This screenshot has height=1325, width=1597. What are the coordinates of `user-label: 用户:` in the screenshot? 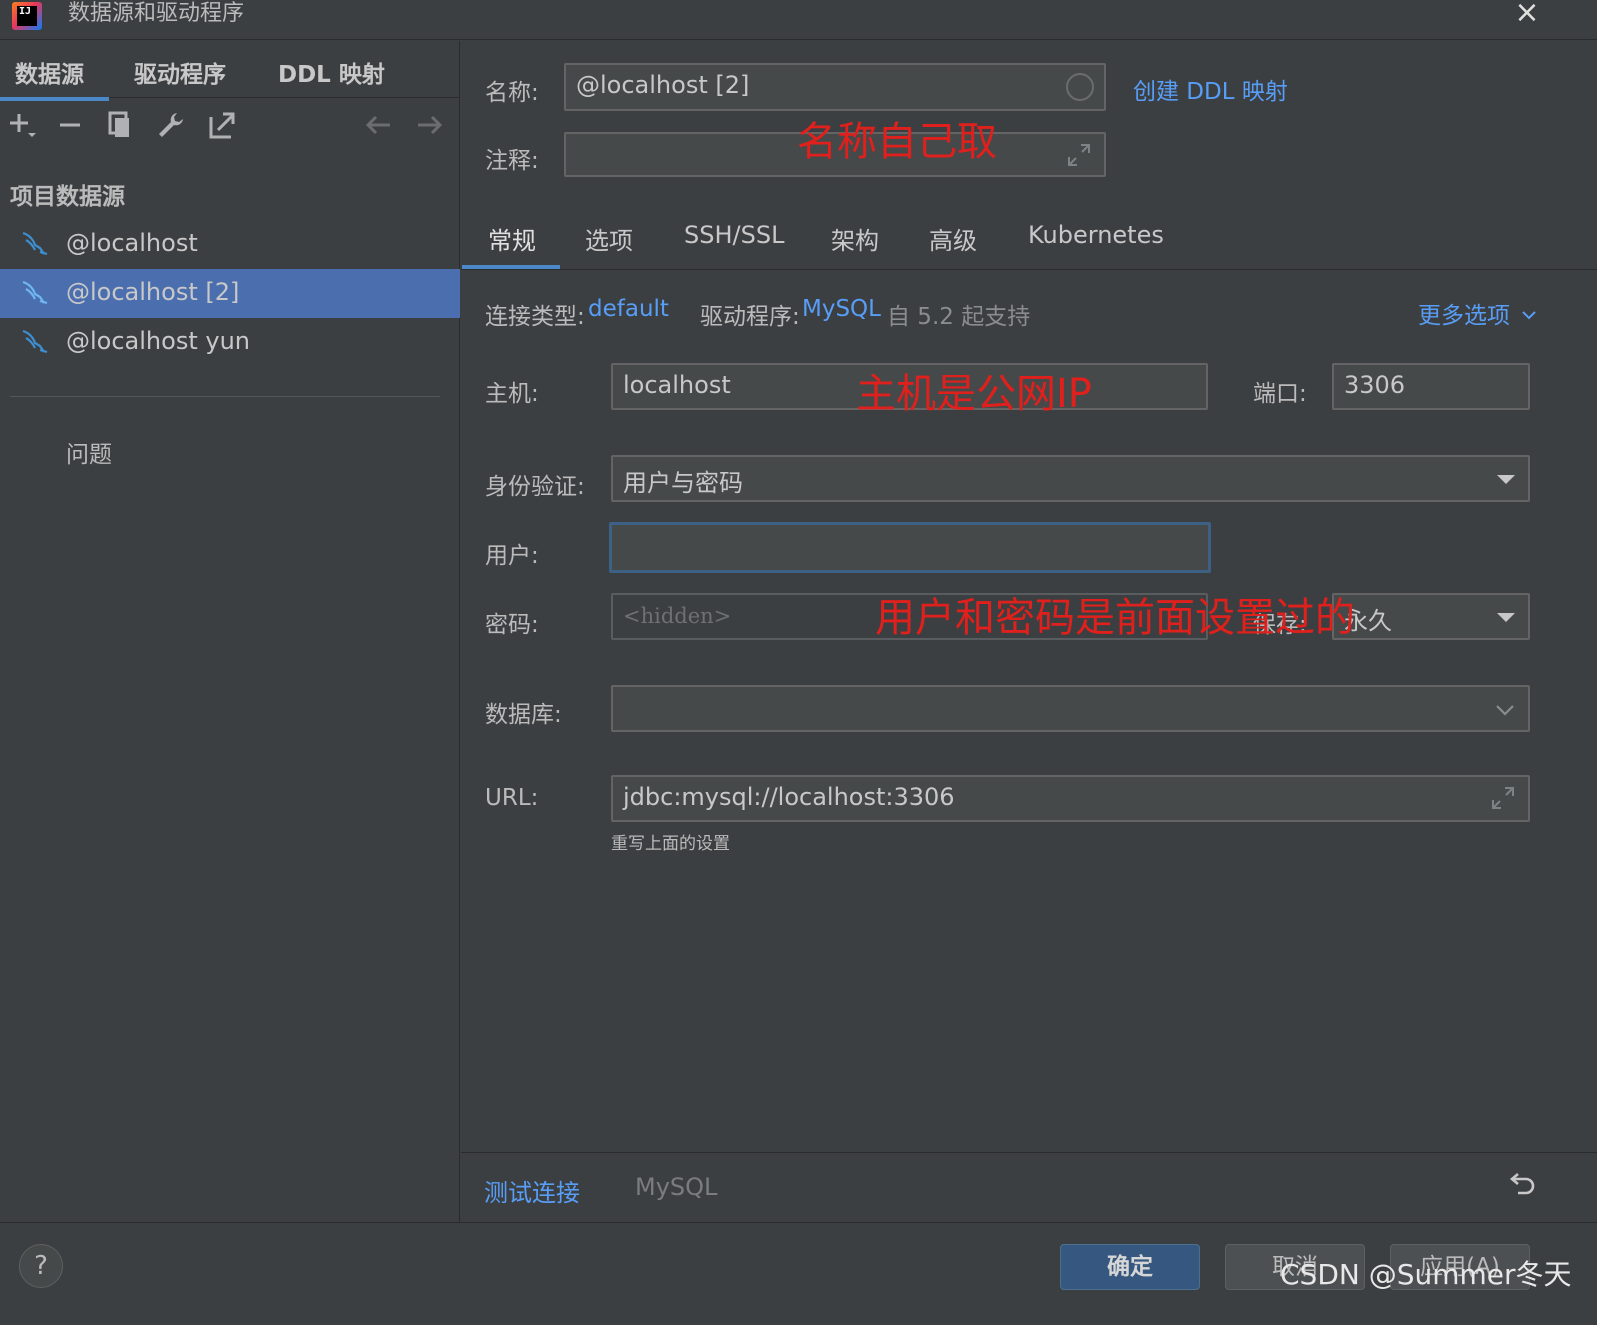 It's located at (512, 556).